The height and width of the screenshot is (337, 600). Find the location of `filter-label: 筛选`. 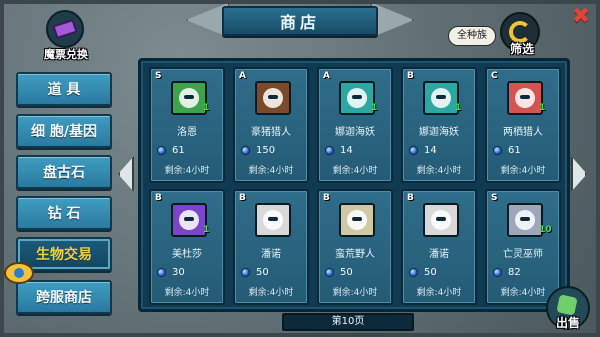

filter-label: 筛选 is located at coordinates (521, 49).